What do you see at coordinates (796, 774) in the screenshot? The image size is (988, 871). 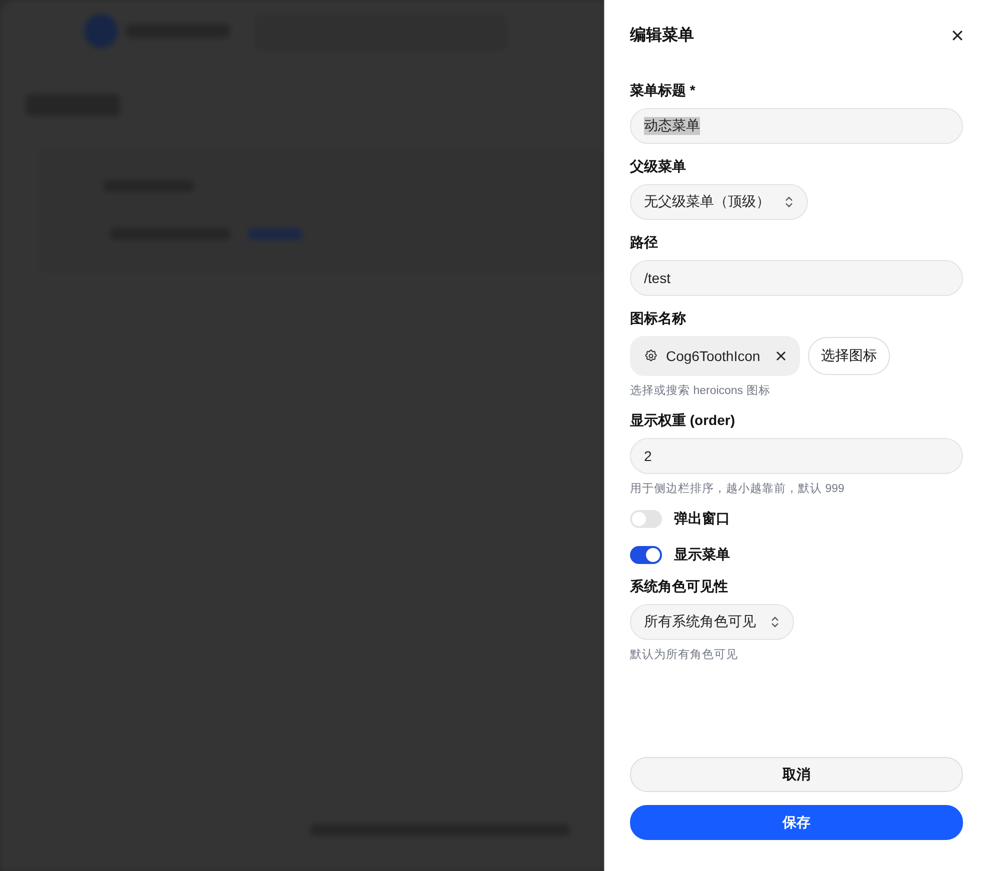 I see `cancel-button: 取消` at bounding box center [796, 774].